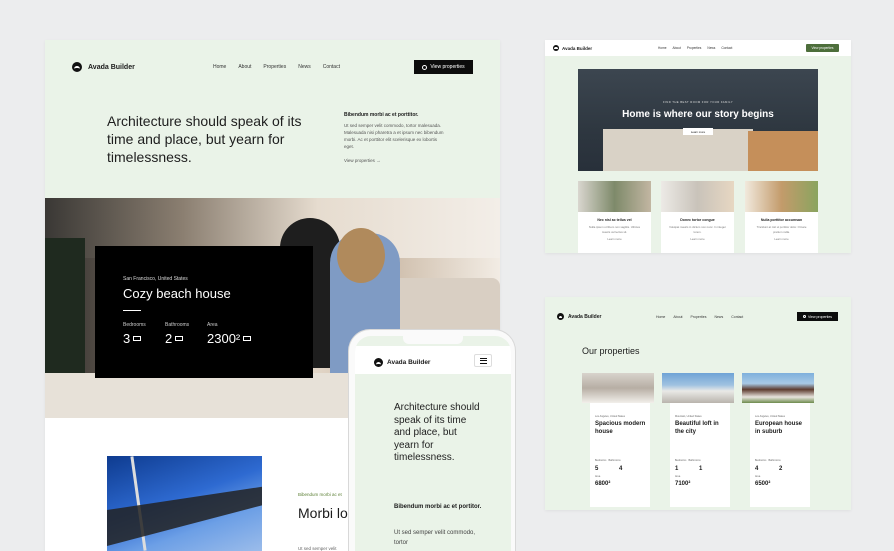  I want to click on stat-number: 2, so click(169, 338).